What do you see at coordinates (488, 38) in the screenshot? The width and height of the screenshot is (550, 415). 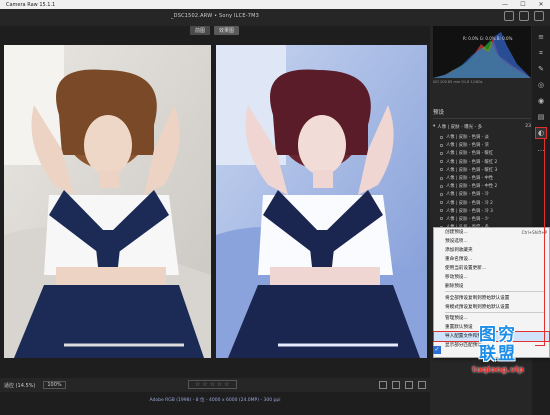 I see `histogram-readout: R: 0.0% G: 0.0% B: 0.0%` at bounding box center [488, 38].